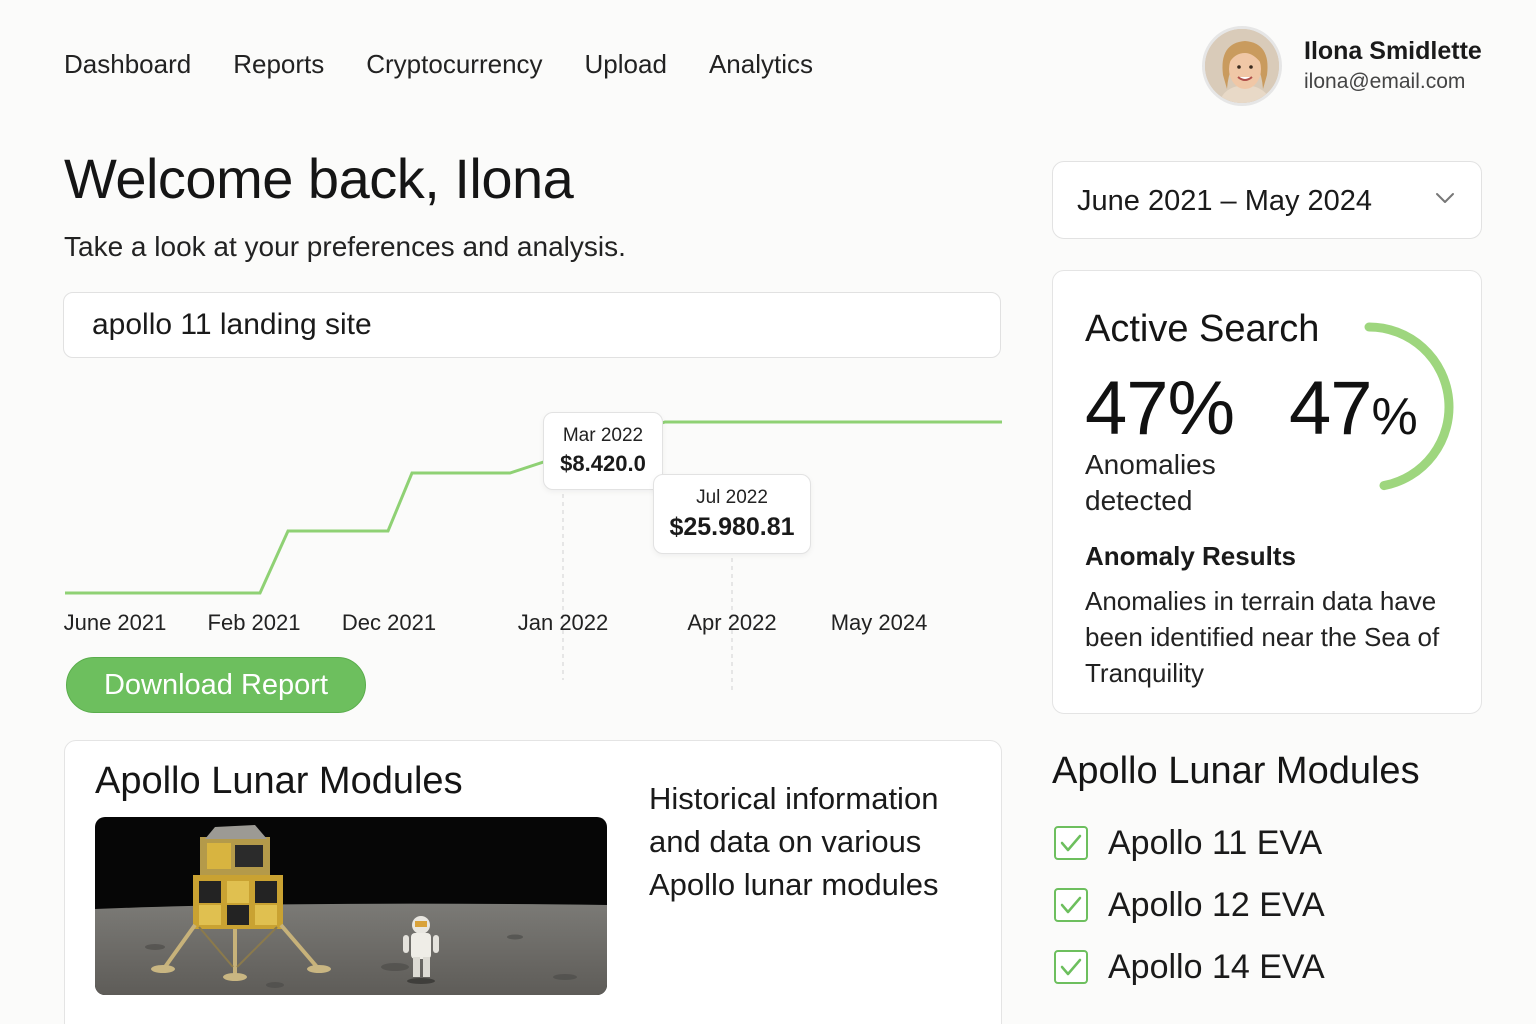 Image resolution: width=1536 pixels, height=1024 pixels. I want to click on avatar-image, so click(1242, 66).